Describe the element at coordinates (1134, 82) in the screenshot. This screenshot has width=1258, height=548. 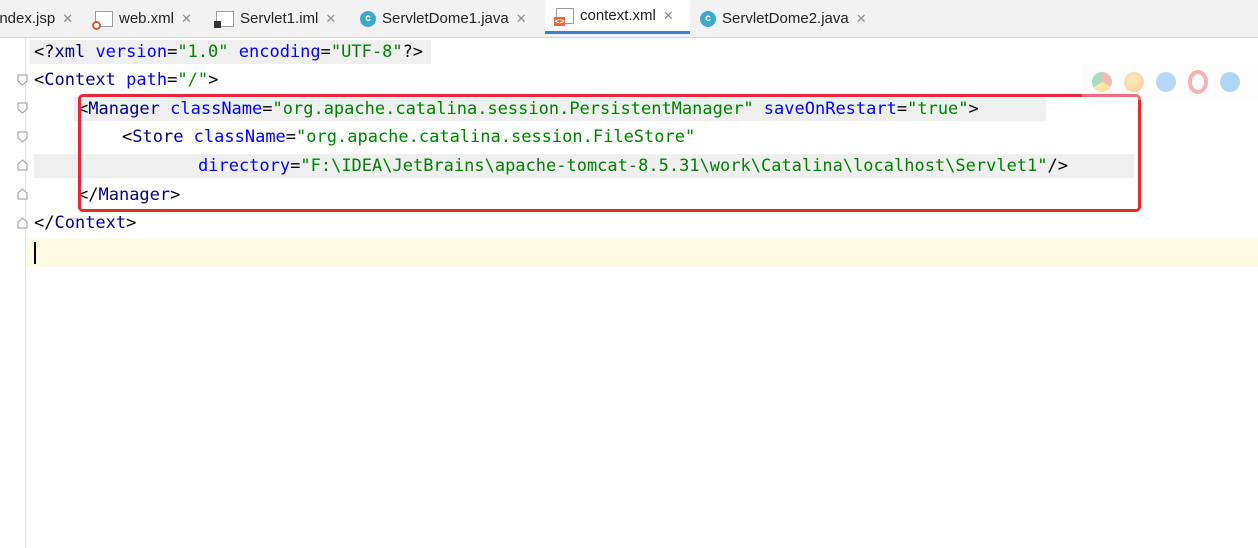
I see `firefox-icon` at that location.